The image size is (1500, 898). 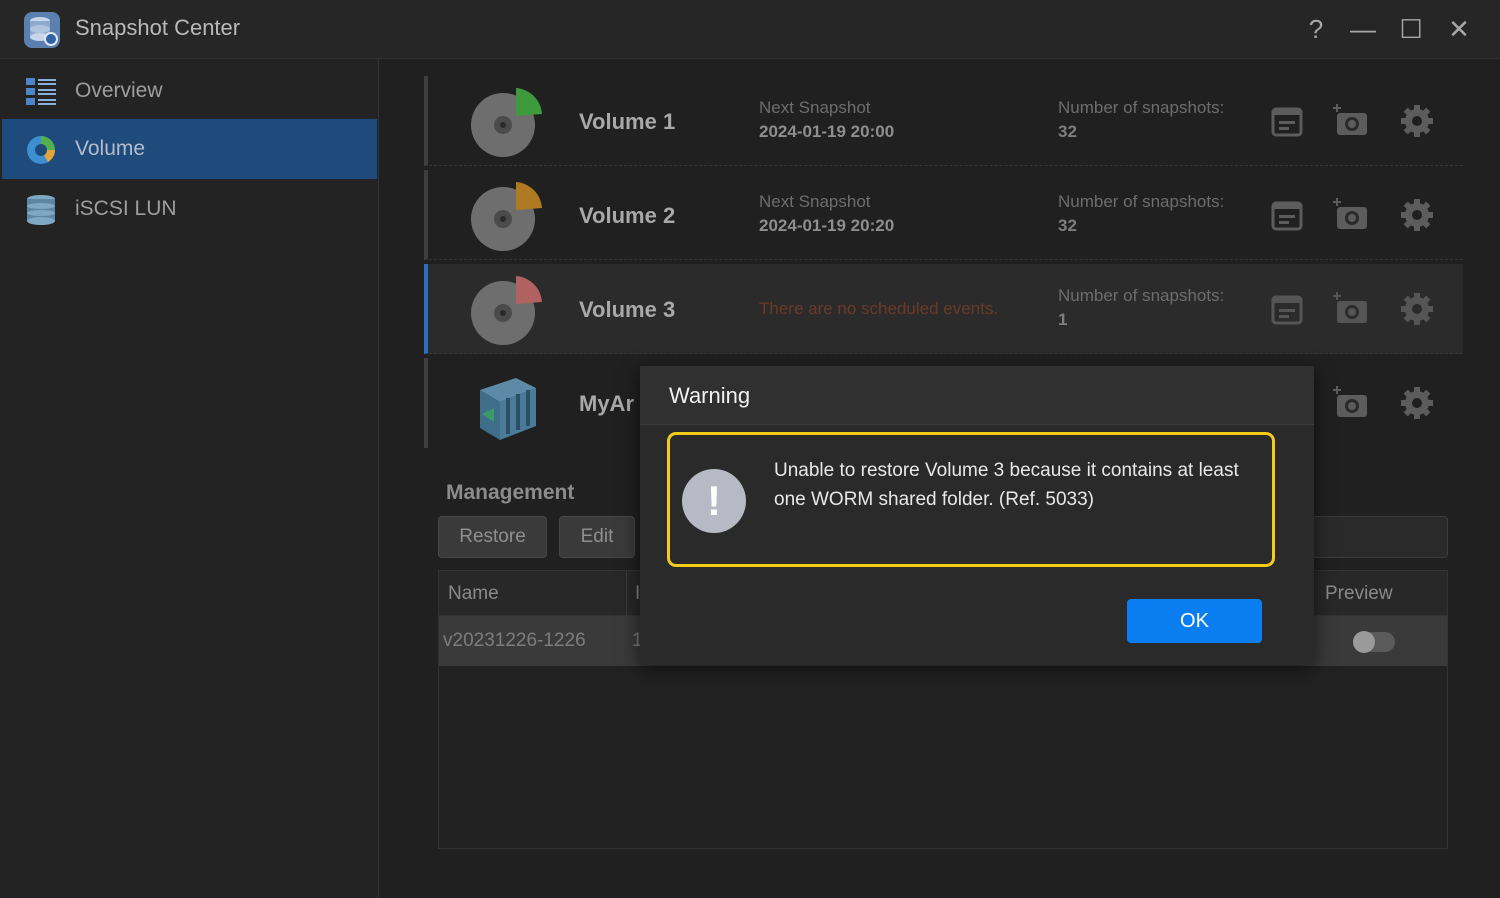 I want to click on preview-toggle, so click(x=1374, y=642).